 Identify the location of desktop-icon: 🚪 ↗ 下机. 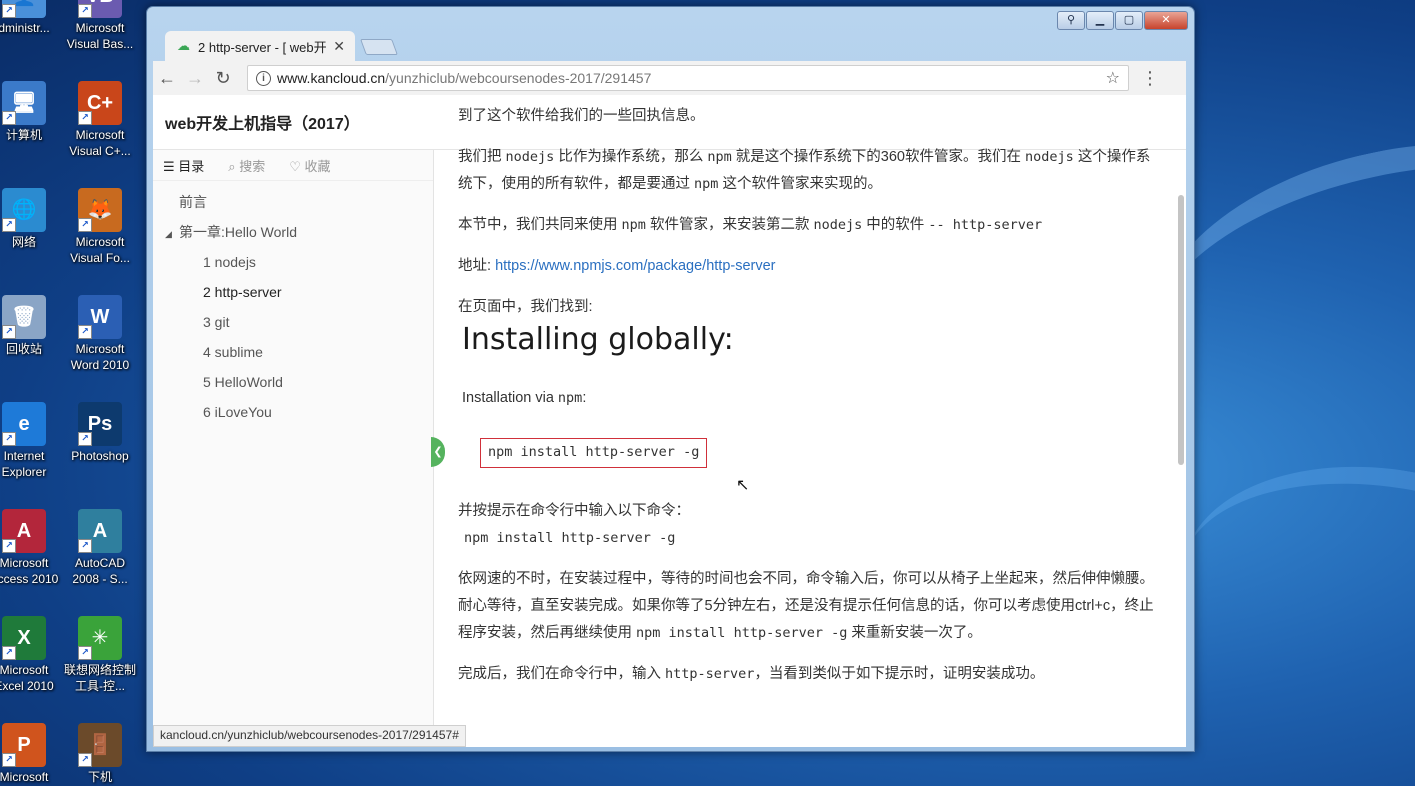
(100, 754).